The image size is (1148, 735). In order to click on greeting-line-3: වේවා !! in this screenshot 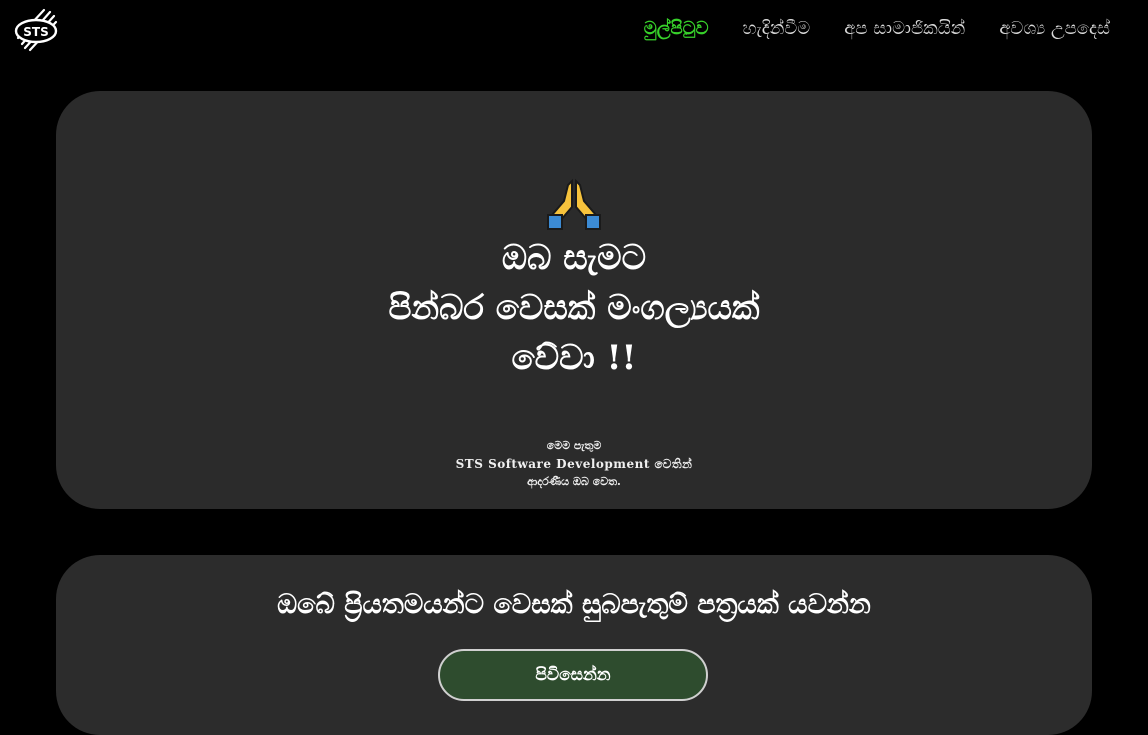, I will do `click(574, 358)`.